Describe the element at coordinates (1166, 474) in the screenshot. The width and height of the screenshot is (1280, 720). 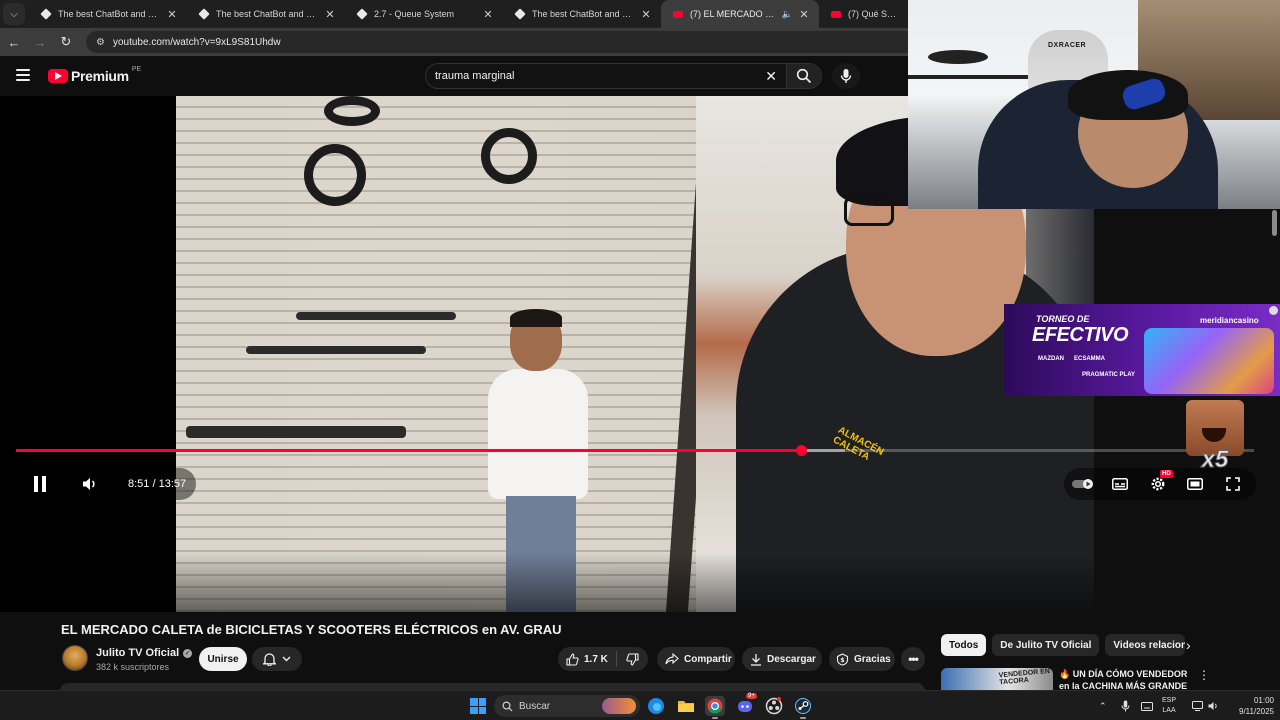
I see `hd-badge: HD` at that location.